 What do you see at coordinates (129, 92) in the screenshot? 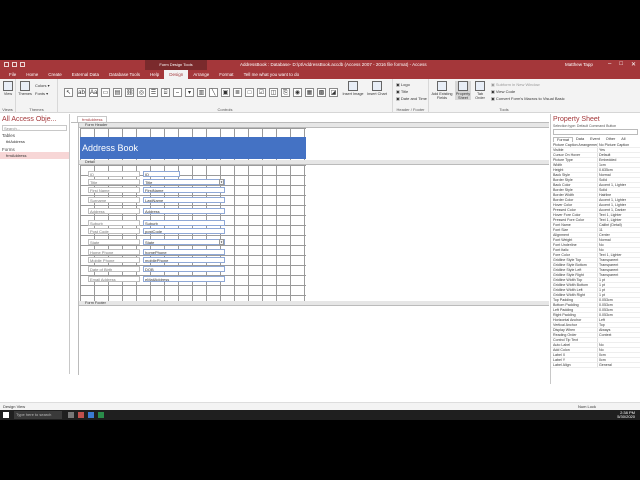
I see `hyperlink-control-icon: ⛓` at bounding box center [129, 92].